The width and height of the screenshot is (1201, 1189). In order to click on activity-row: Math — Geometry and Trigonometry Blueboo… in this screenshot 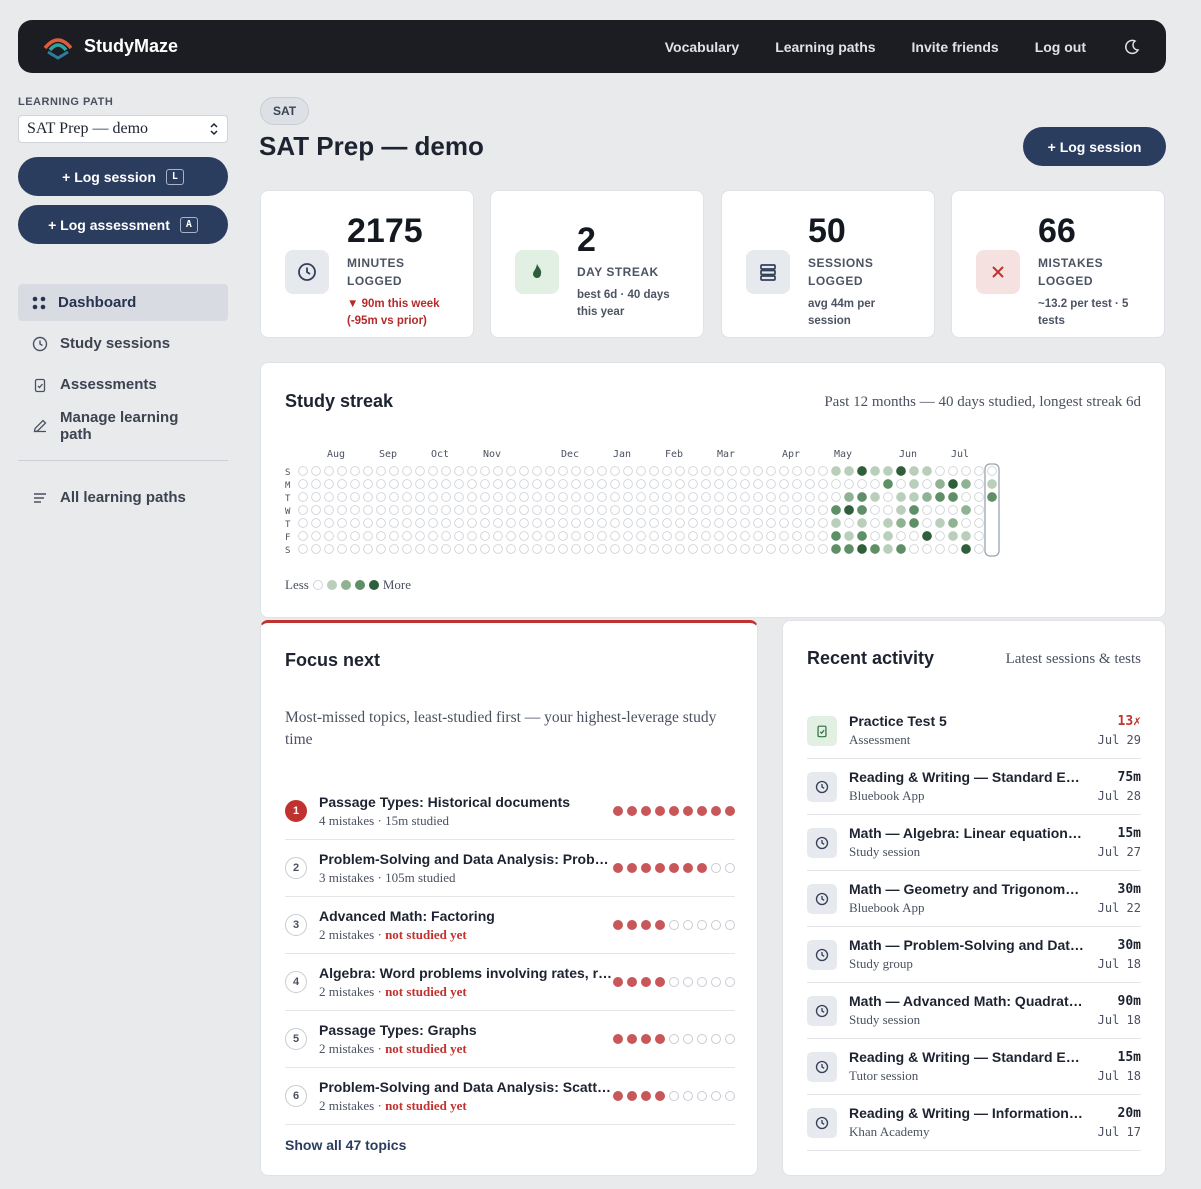, I will do `click(974, 899)`.